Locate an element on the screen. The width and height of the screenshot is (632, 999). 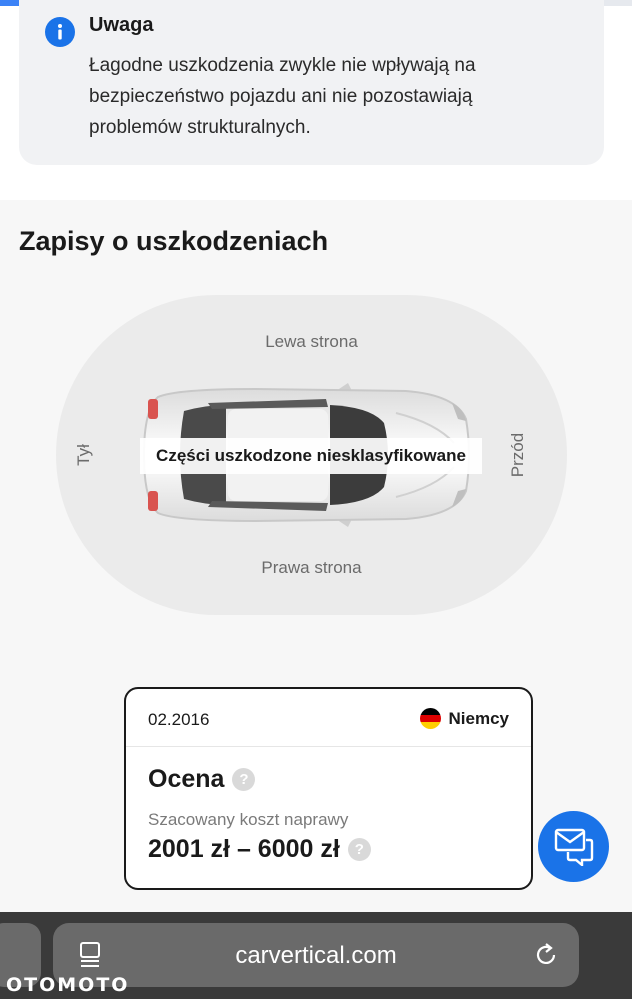
cost-label: Szacowany koszt naprawy is located at coordinates (248, 819).